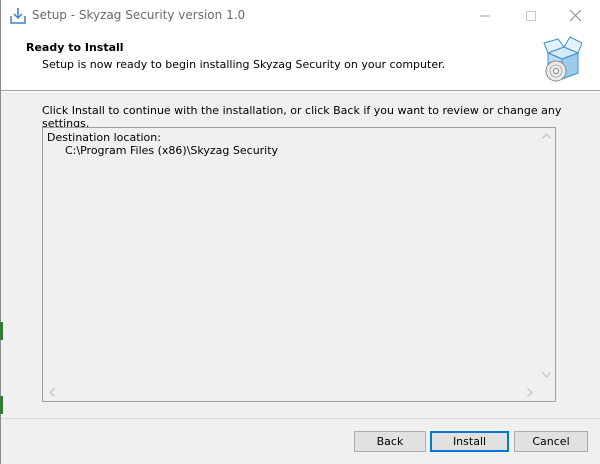  What do you see at coordinates (18, 16) in the screenshot?
I see `installer-icon` at bounding box center [18, 16].